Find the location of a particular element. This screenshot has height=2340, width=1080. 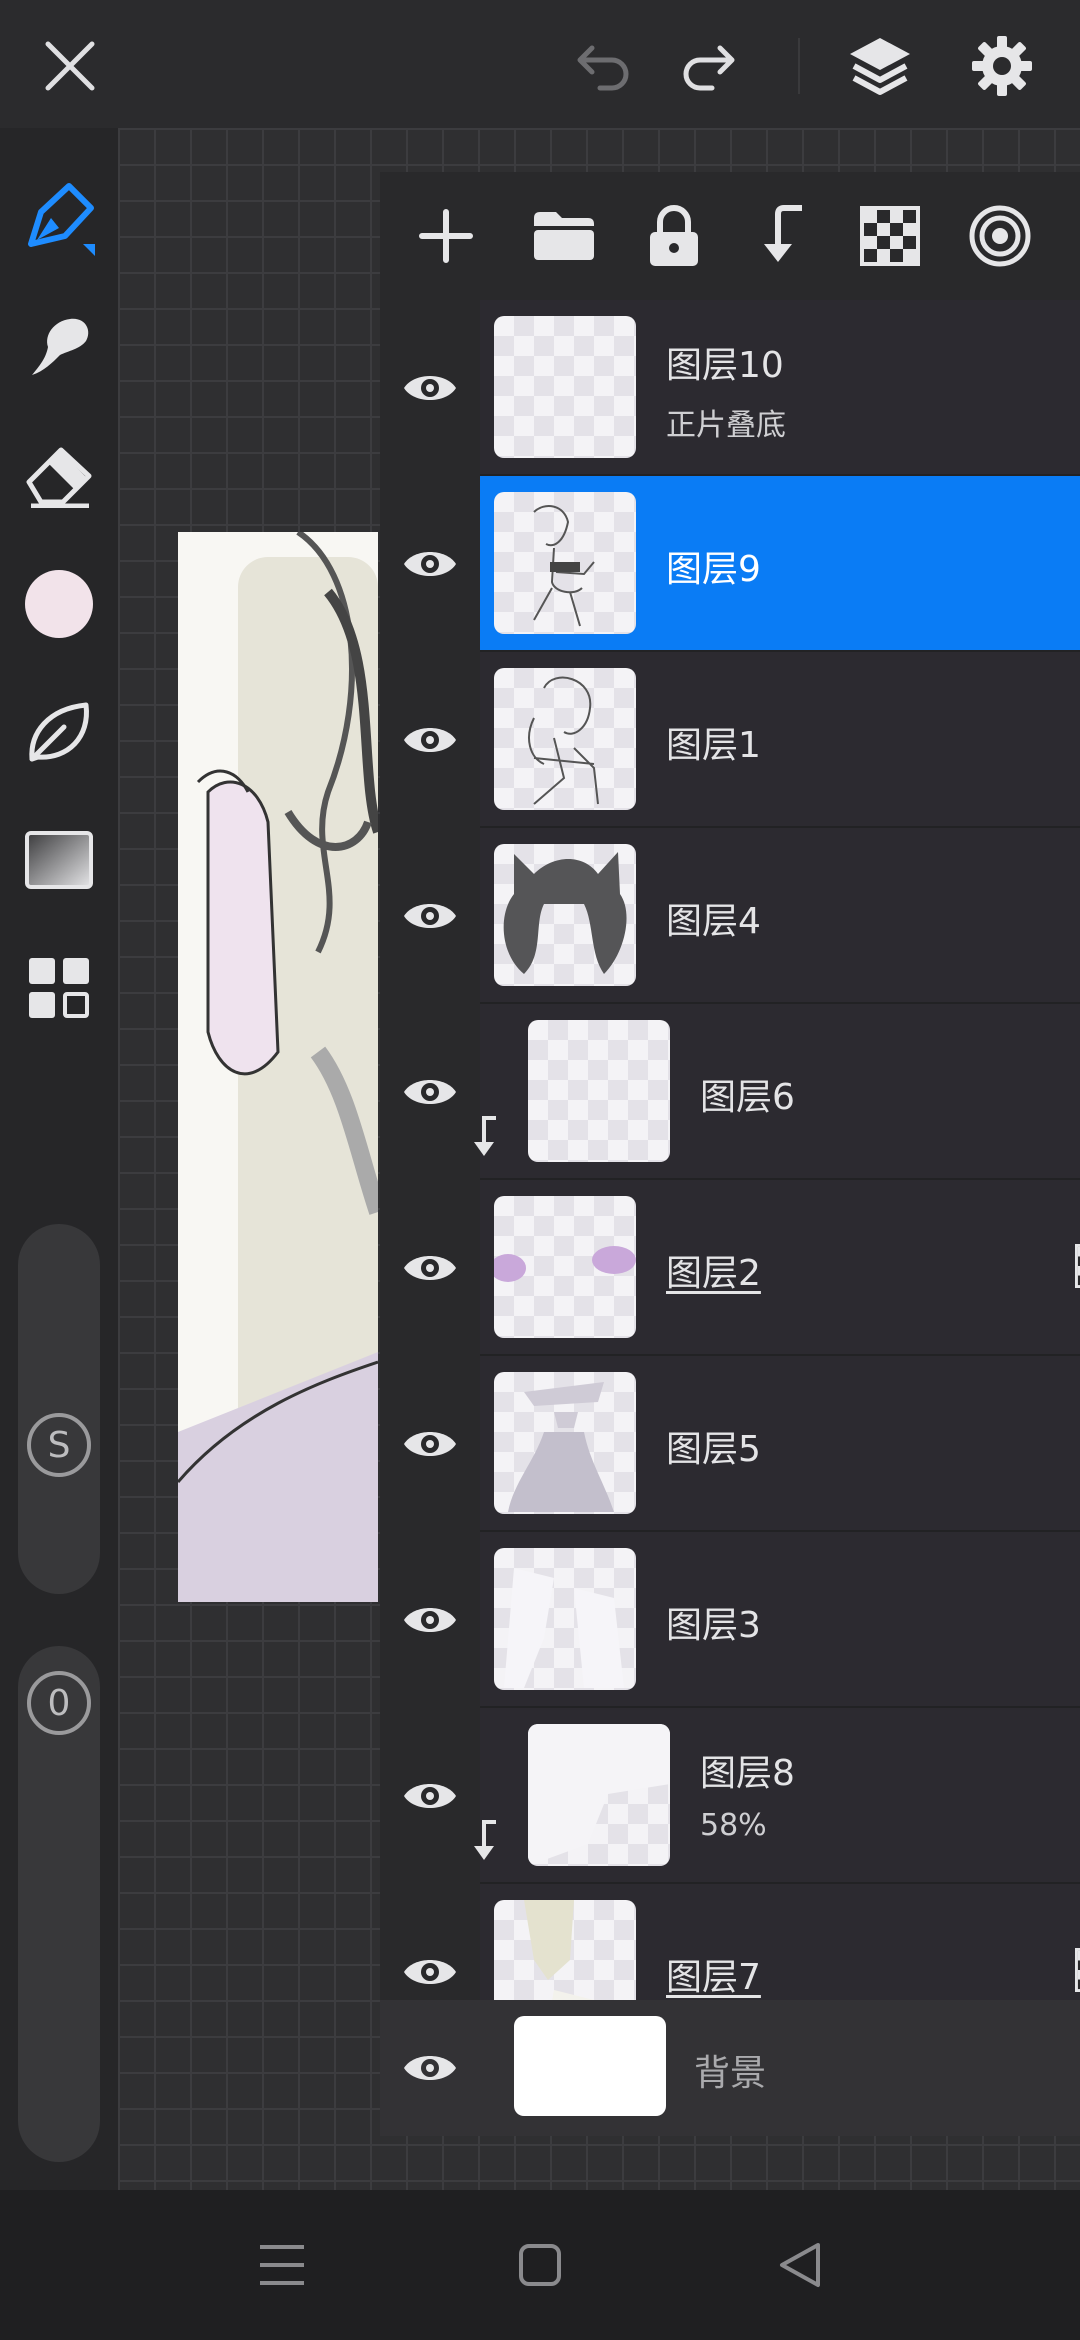

layer-row: 图层1 is located at coordinates (730, 740).